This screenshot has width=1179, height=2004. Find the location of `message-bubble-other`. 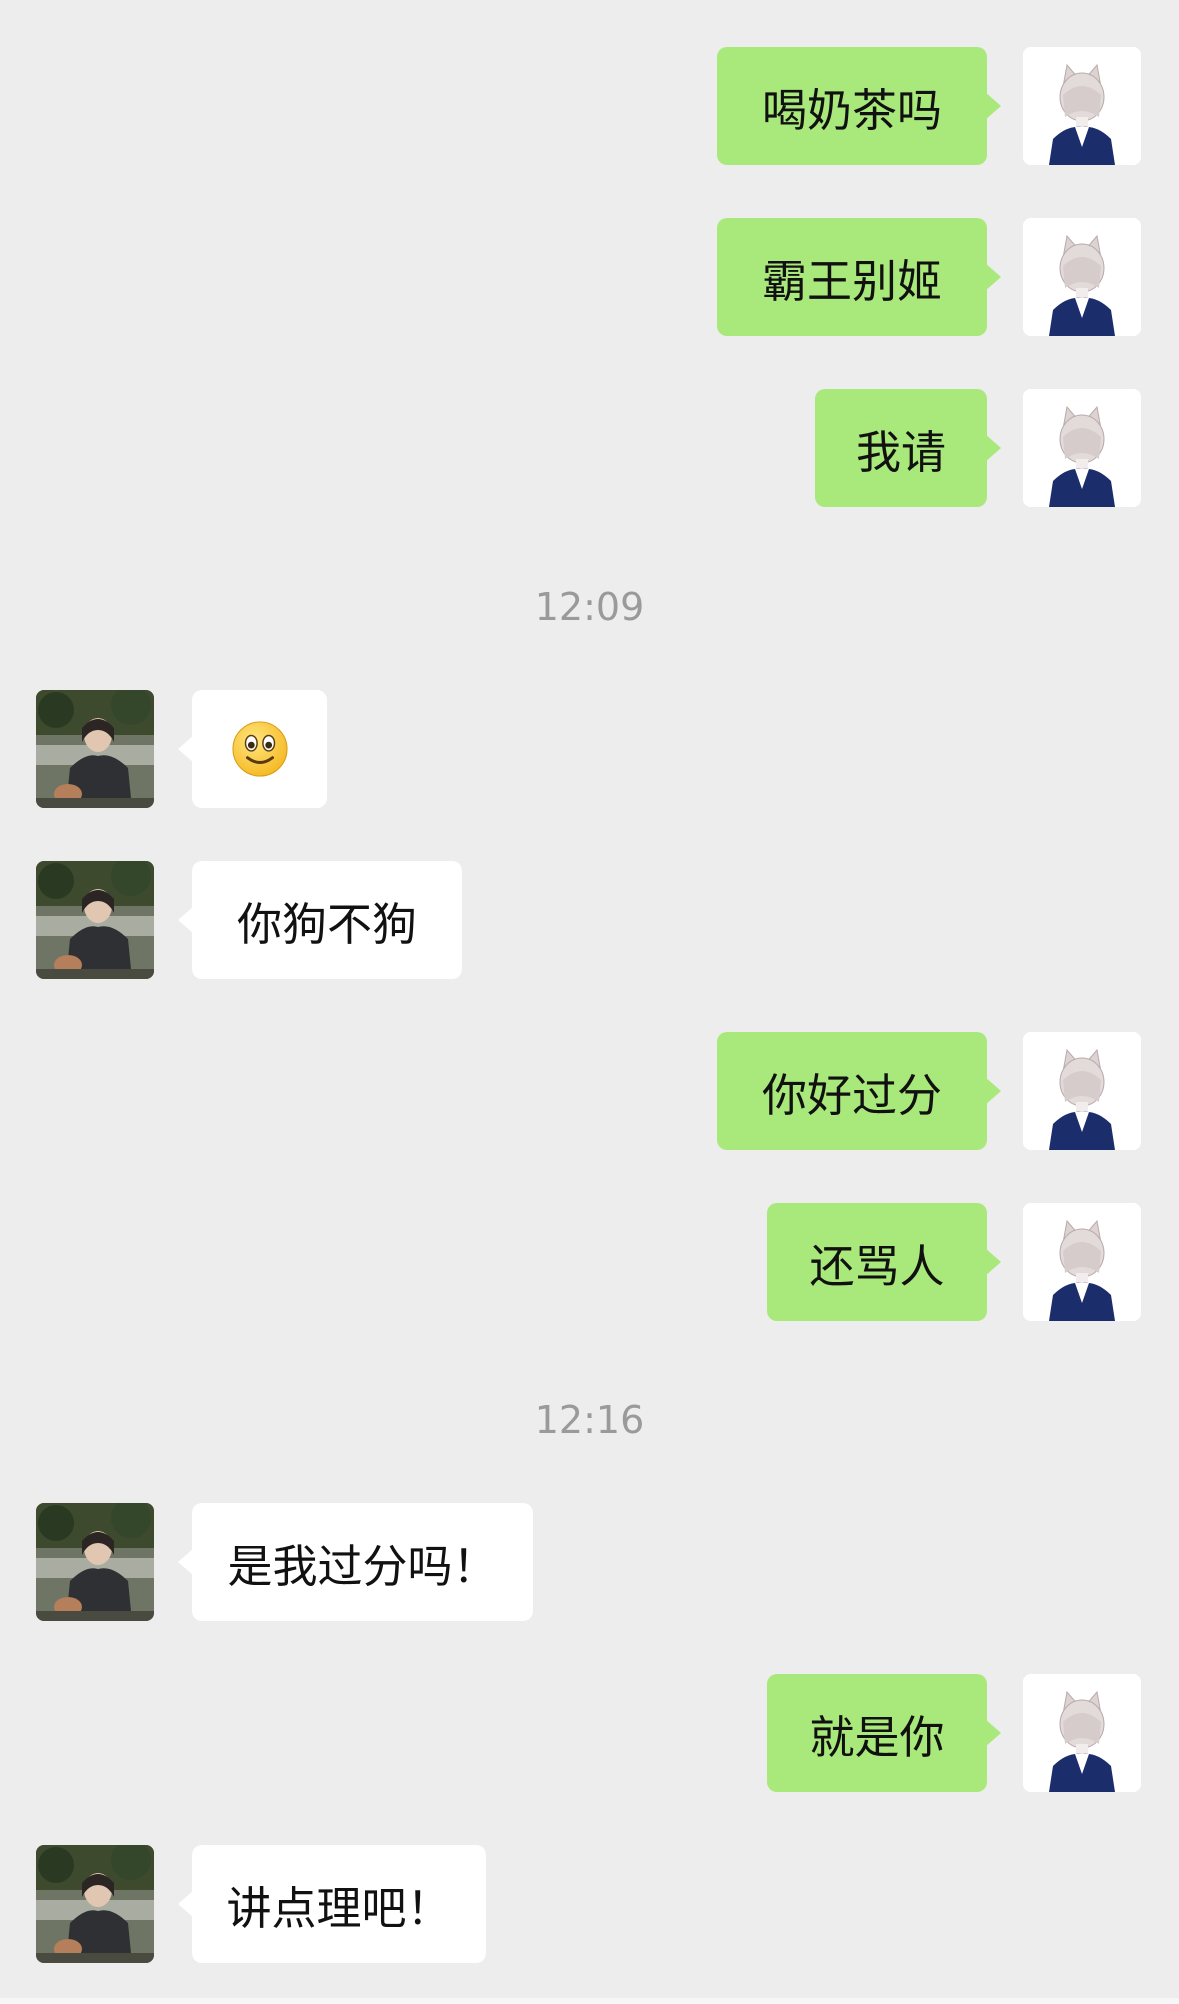

message-bubble-other is located at coordinates (252, 749).